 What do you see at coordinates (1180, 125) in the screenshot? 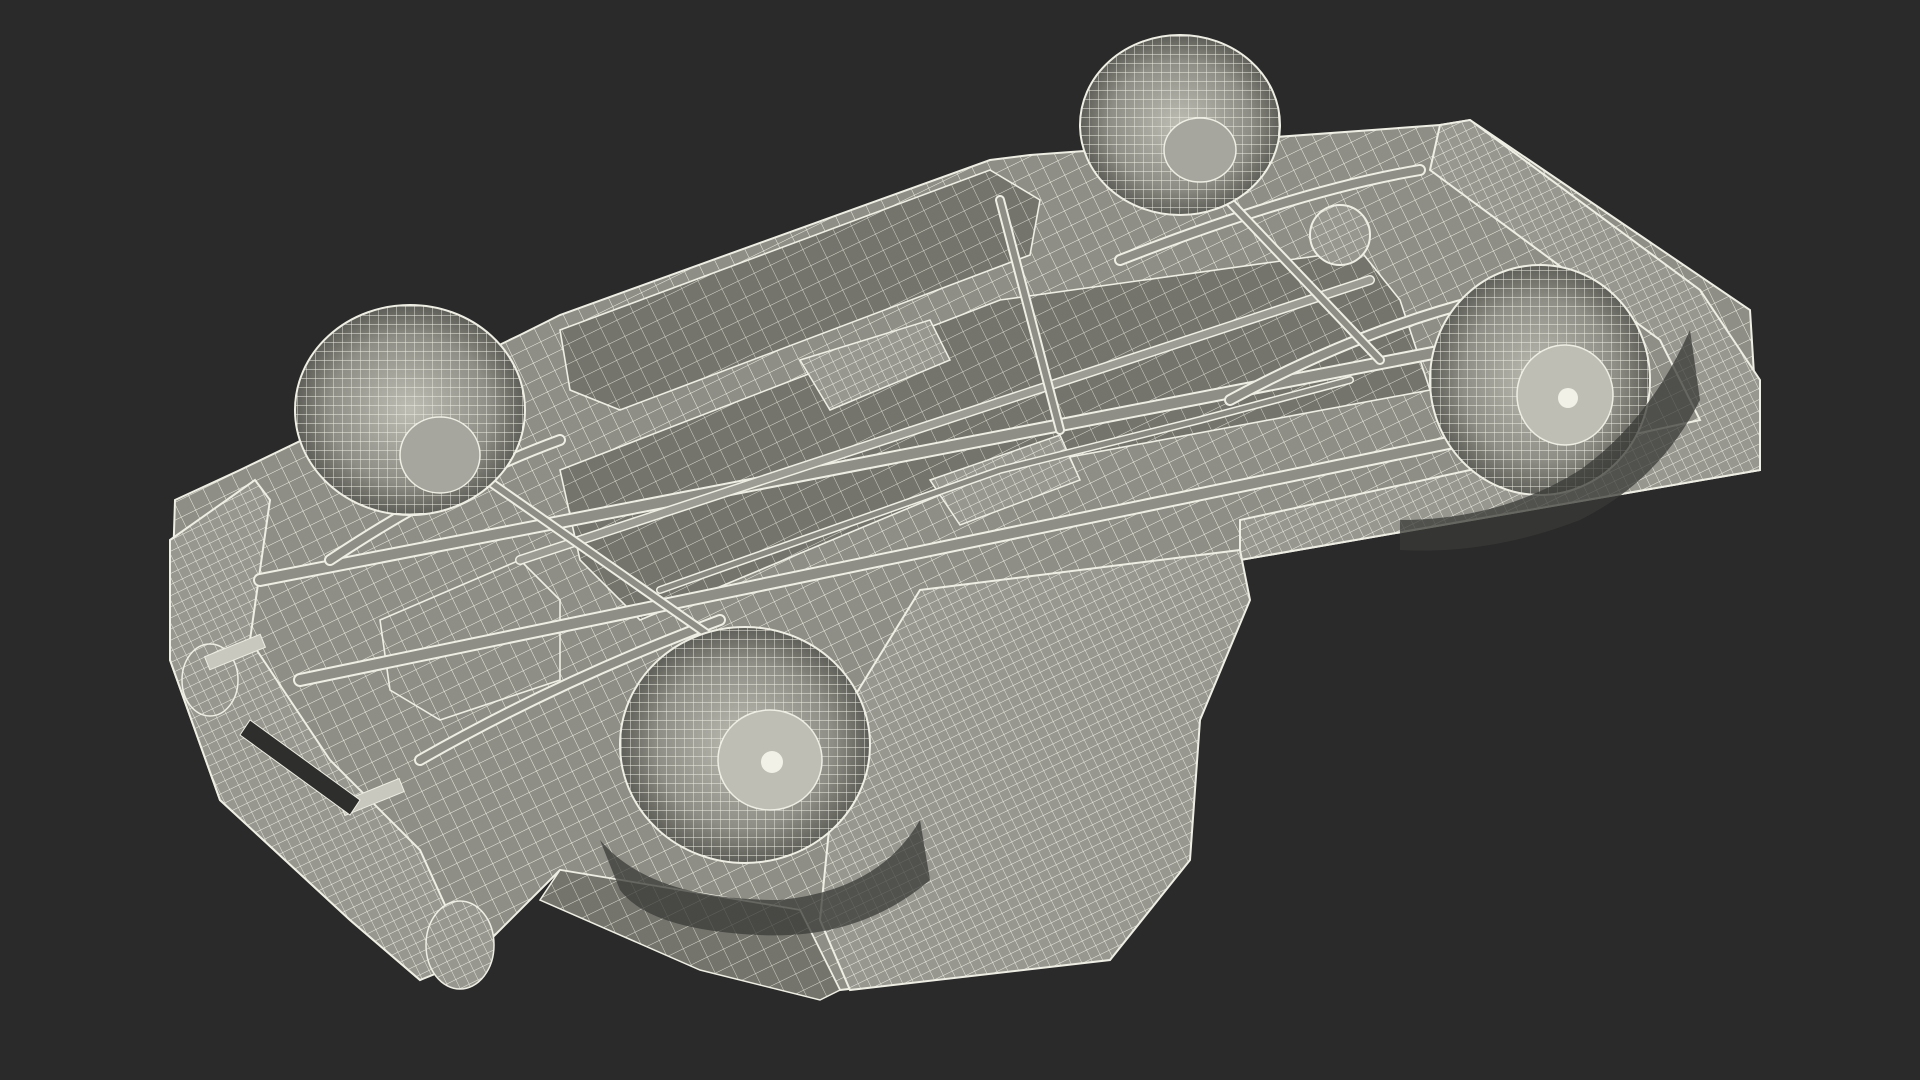
I see `wheel-rear-top` at bounding box center [1180, 125].